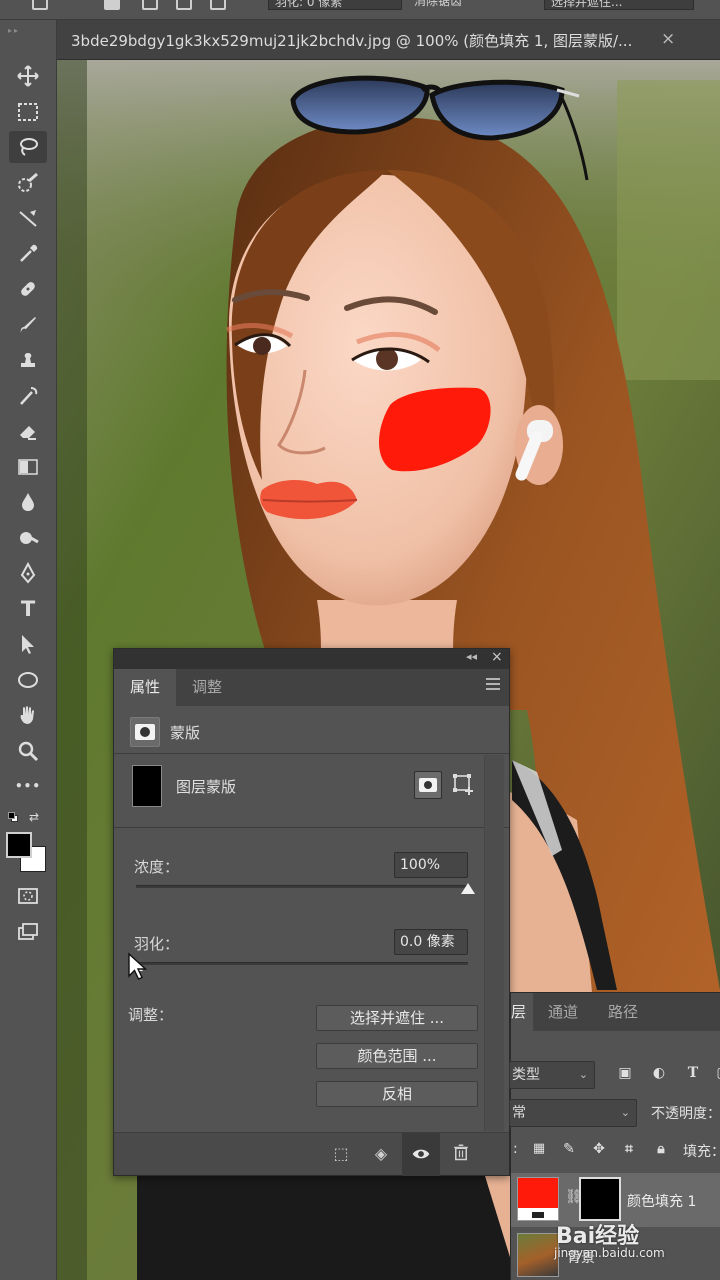  Describe the element at coordinates (629, 1151) in the screenshot. I see `lock-artboard-icon: ⌗` at that location.